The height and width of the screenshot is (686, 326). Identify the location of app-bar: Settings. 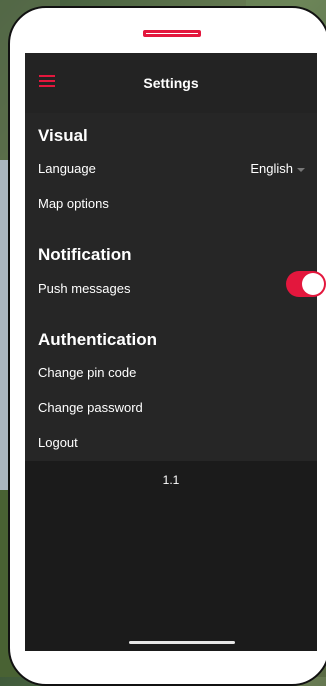
(171, 83).